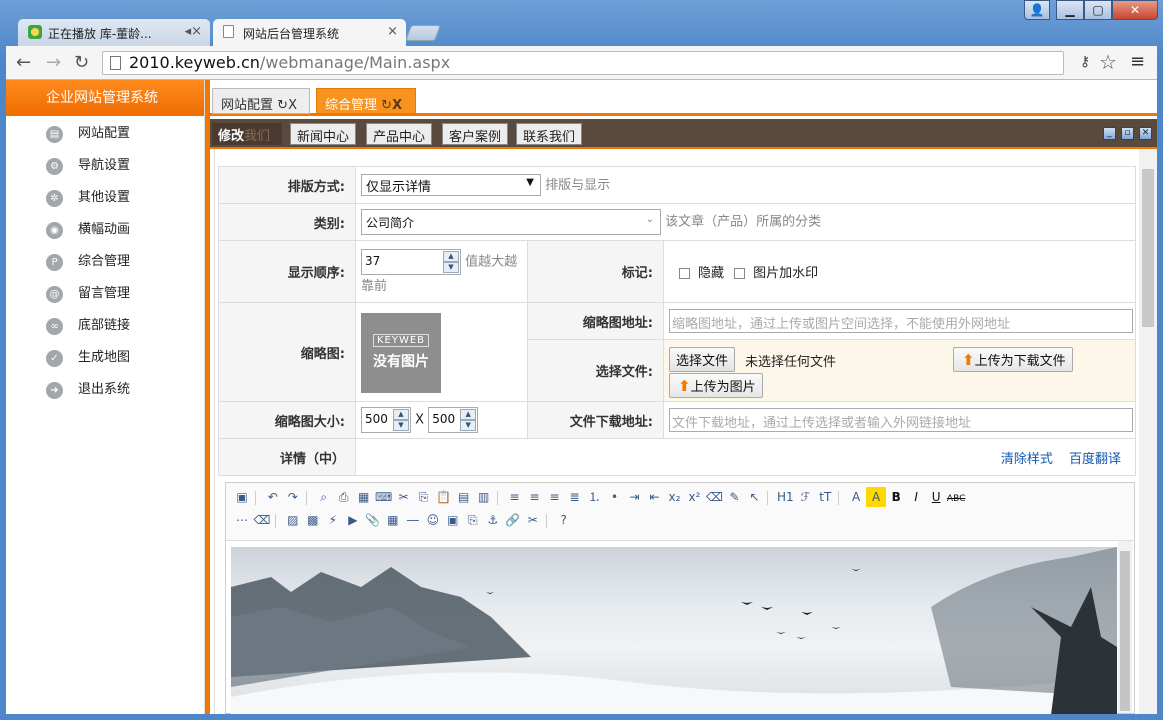  Describe the element at coordinates (344, 497) in the screenshot. I see `print-icon: ⎙` at that location.